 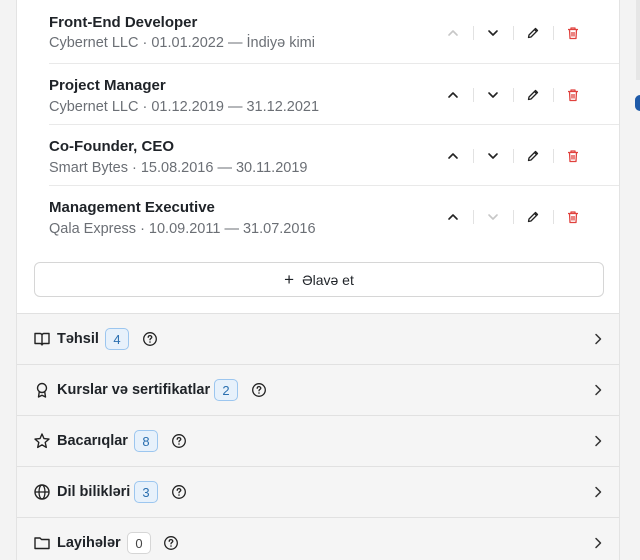 I want to click on section-header-languages: Dil bilikləri 3, so click(x=318, y=491).